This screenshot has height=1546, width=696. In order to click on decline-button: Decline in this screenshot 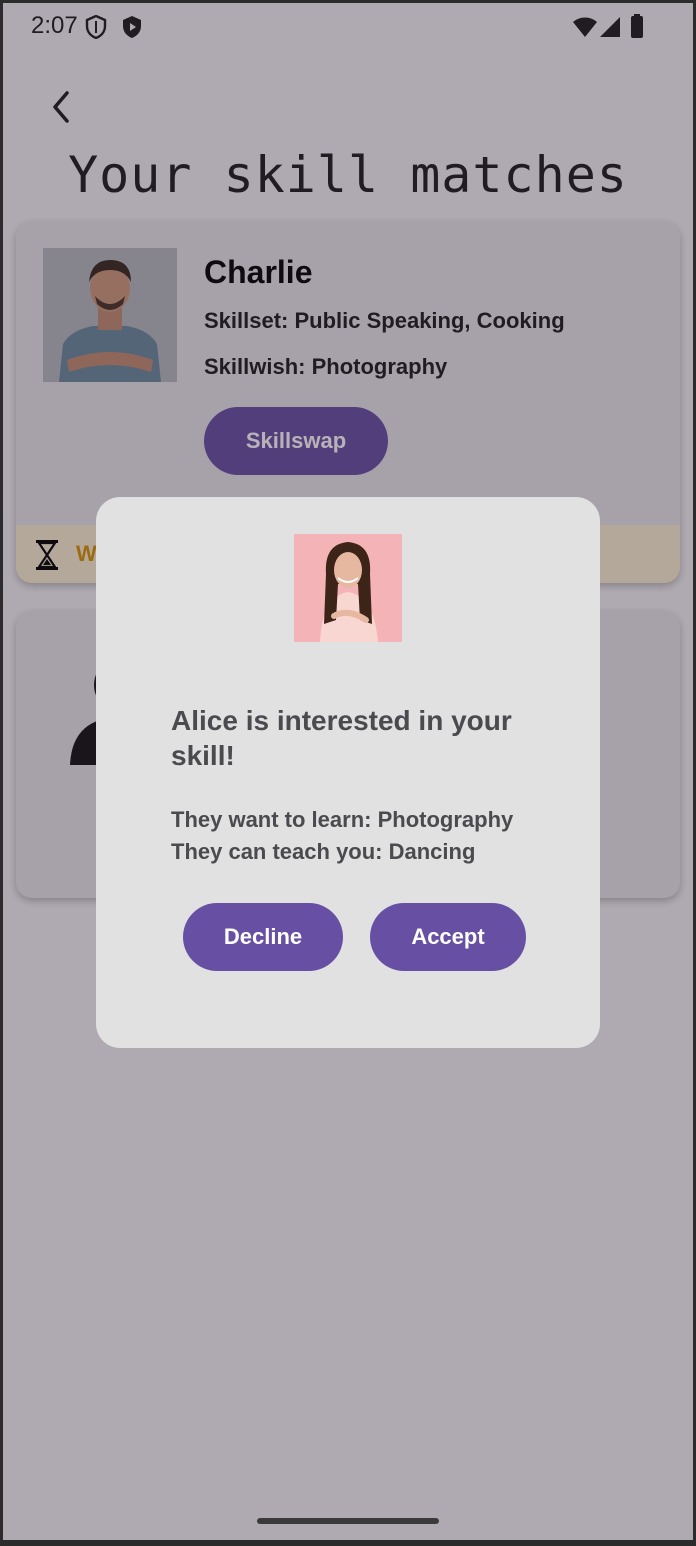, I will do `click(263, 937)`.